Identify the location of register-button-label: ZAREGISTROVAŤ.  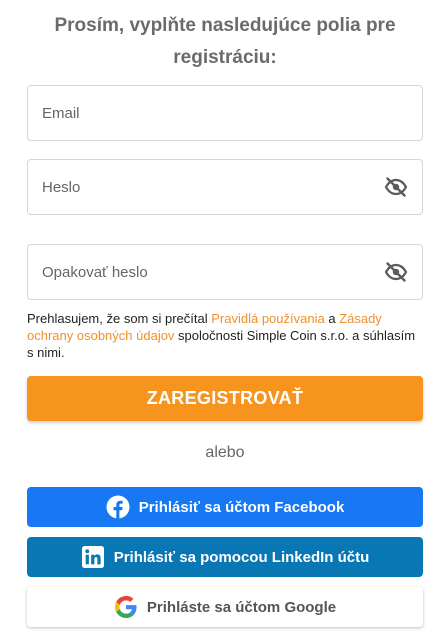
(225, 398).